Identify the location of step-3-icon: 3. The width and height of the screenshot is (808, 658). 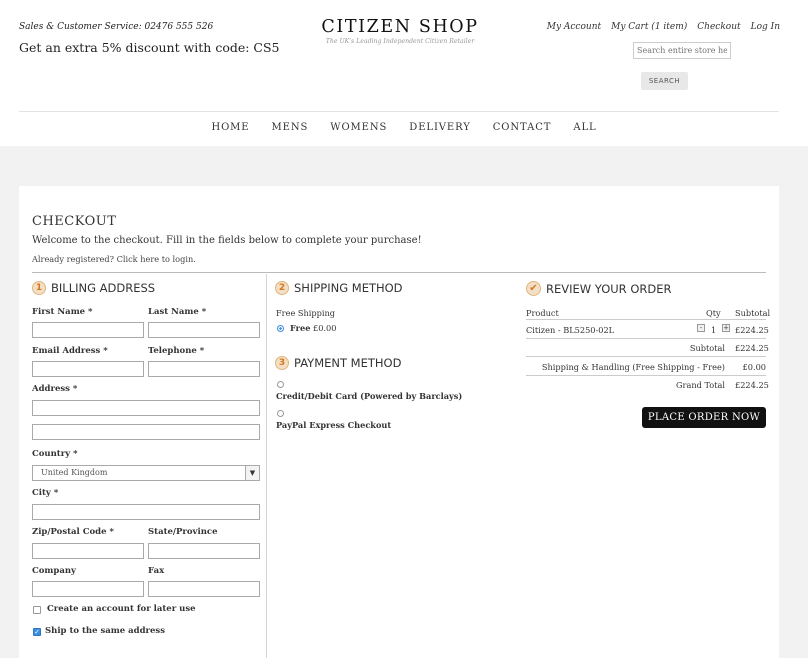
(282, 363).